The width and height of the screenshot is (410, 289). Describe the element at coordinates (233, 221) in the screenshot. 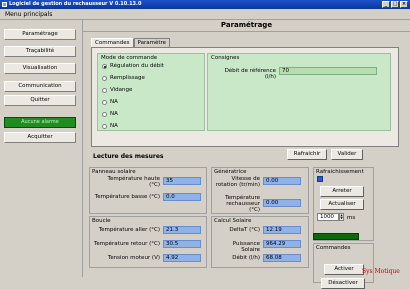

I see `calcul-solaire-title: Calcul Solaire` at that location.